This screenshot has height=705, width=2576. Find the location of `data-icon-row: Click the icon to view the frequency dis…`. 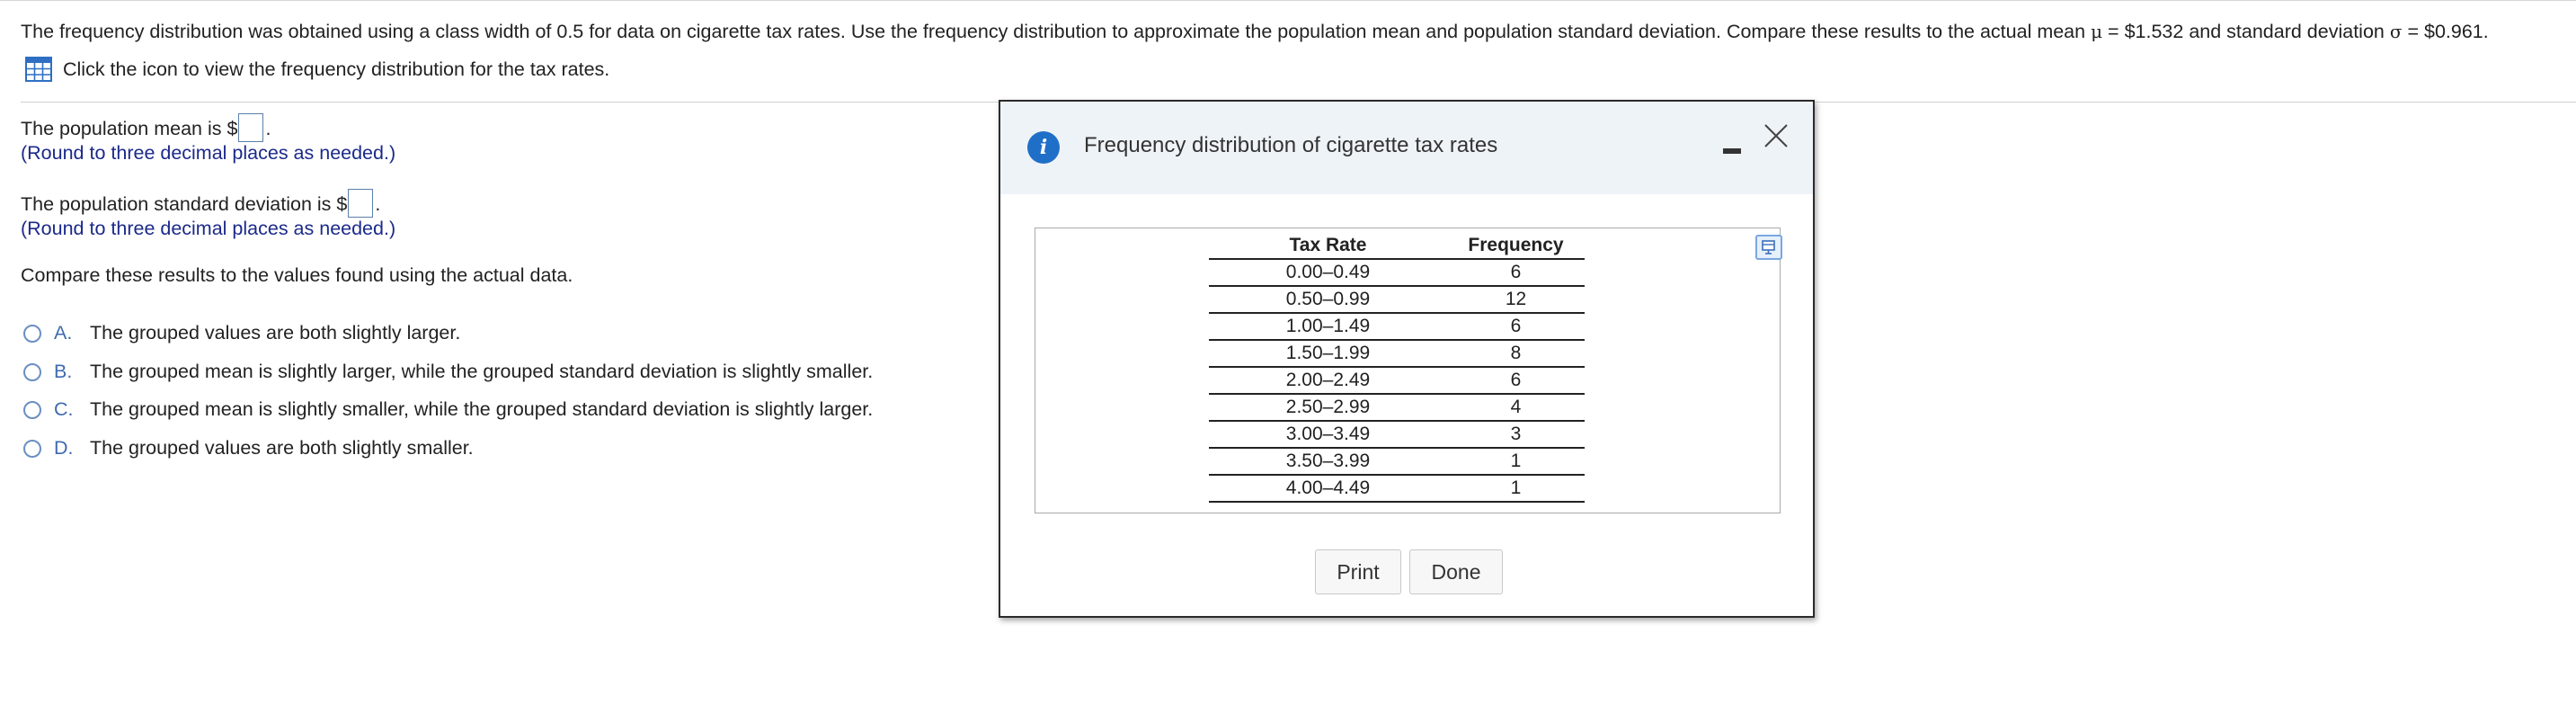

data-icon-row: Click the icon to view the frequency dis… is located at coordinates (317, 69).